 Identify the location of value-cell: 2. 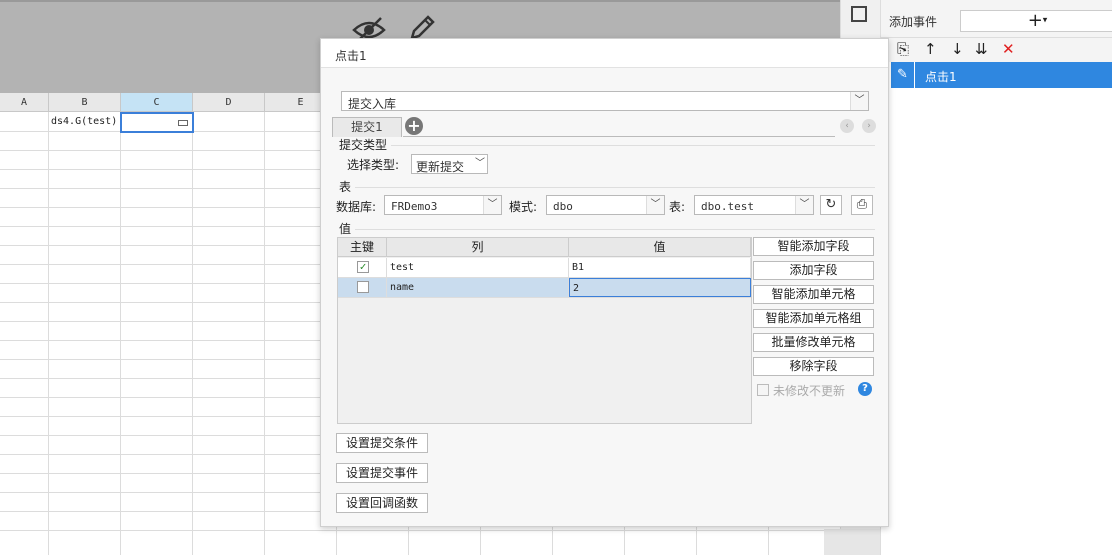
(660, 287).